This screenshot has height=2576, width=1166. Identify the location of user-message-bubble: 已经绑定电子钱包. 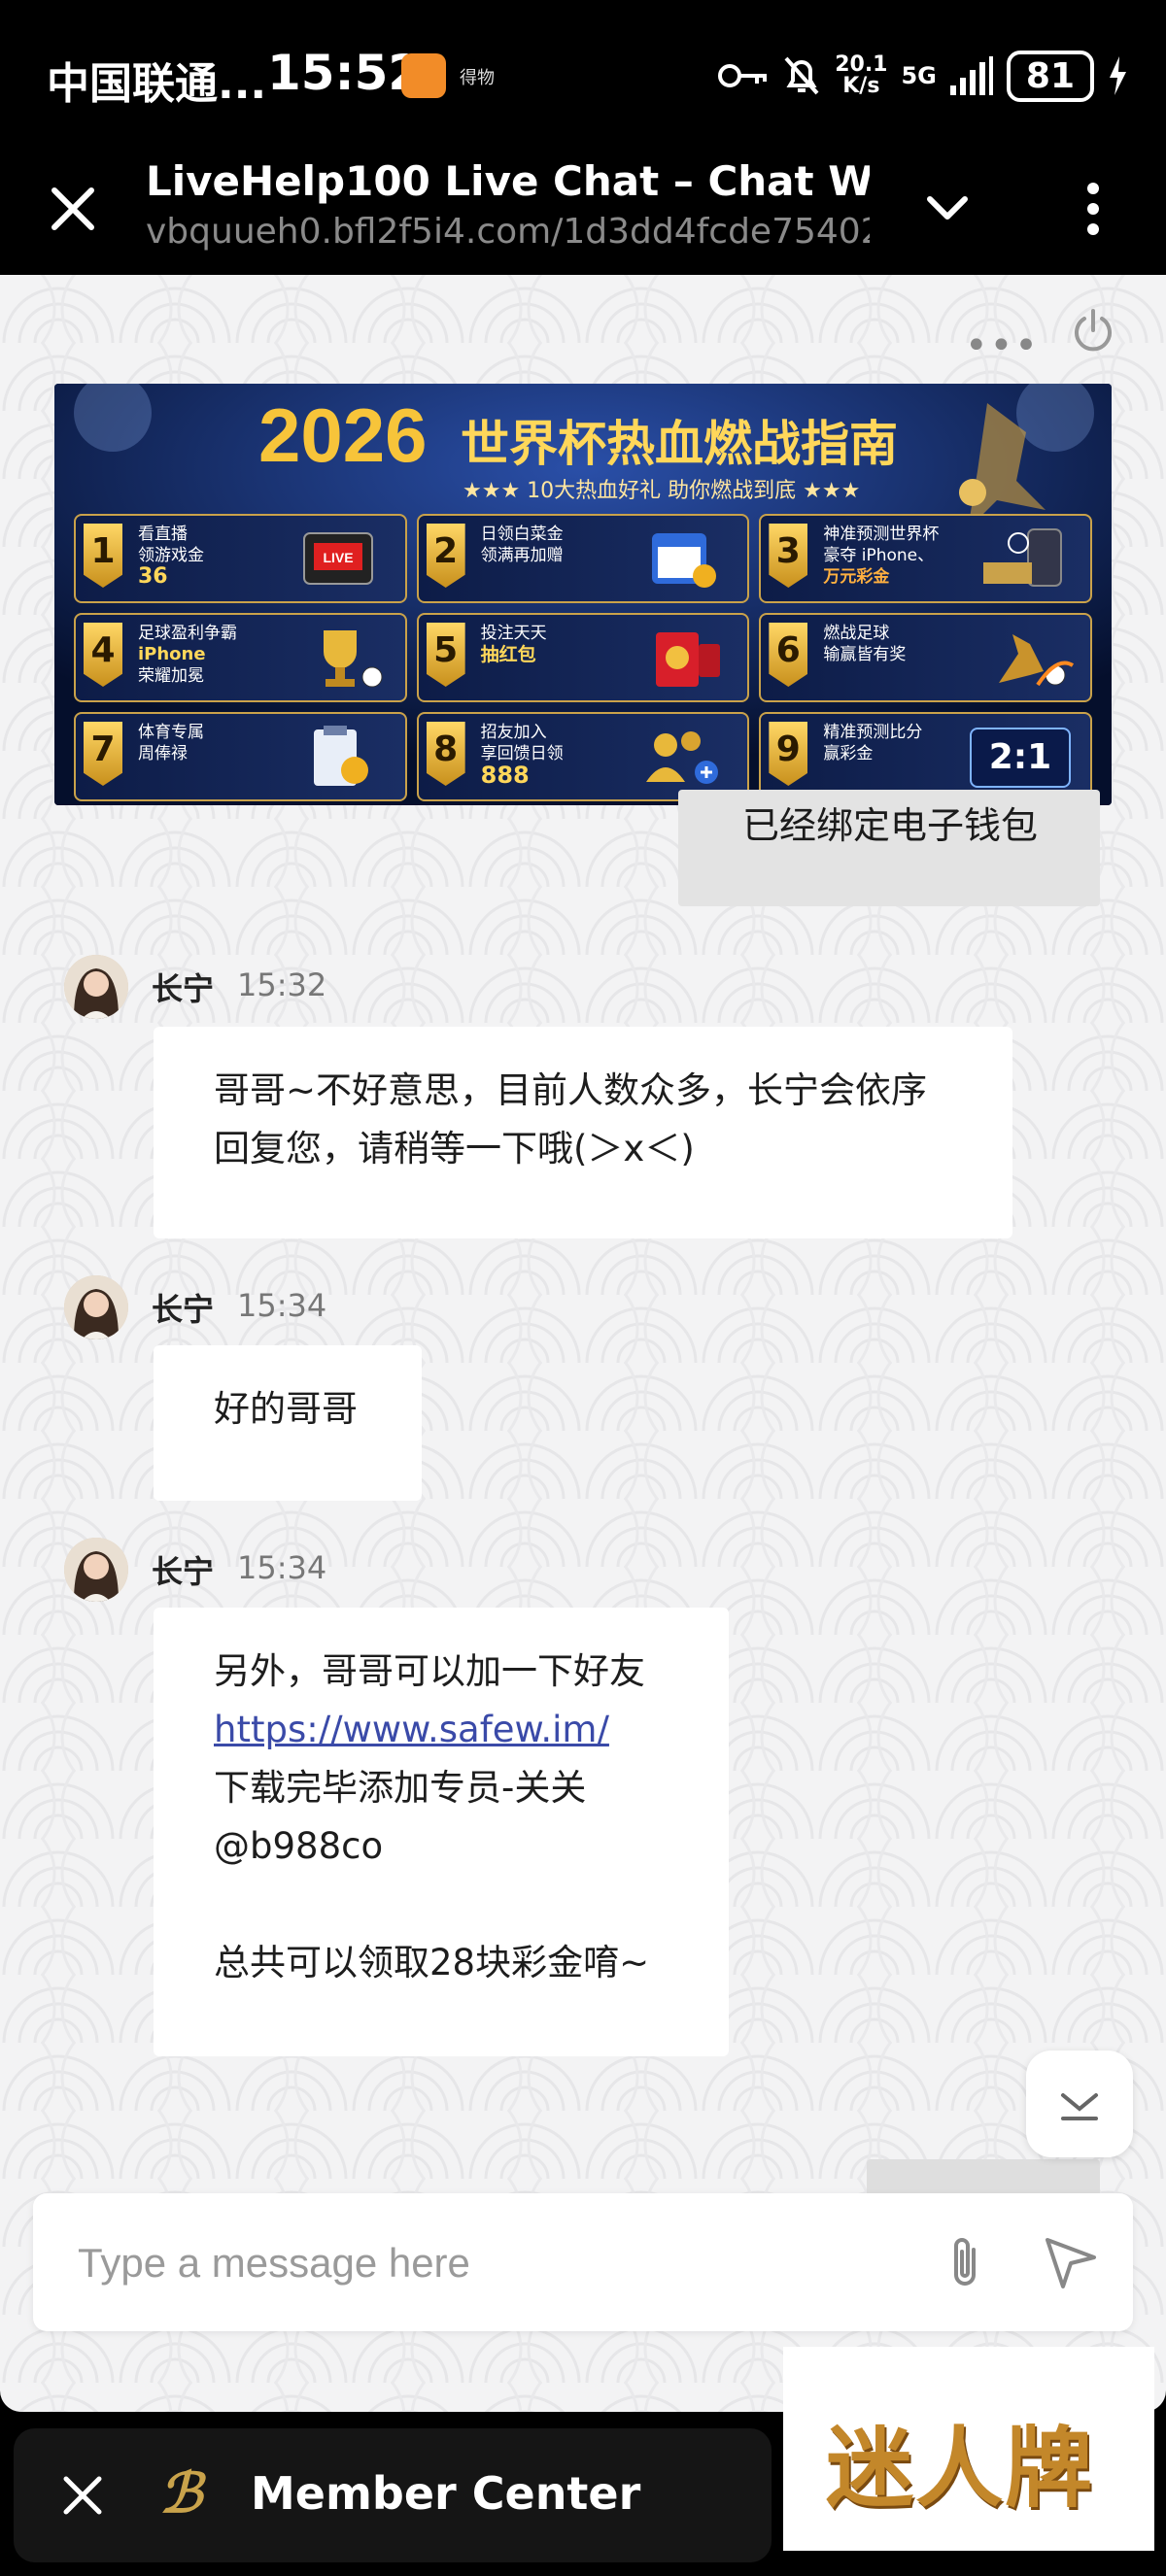
(889, 848).